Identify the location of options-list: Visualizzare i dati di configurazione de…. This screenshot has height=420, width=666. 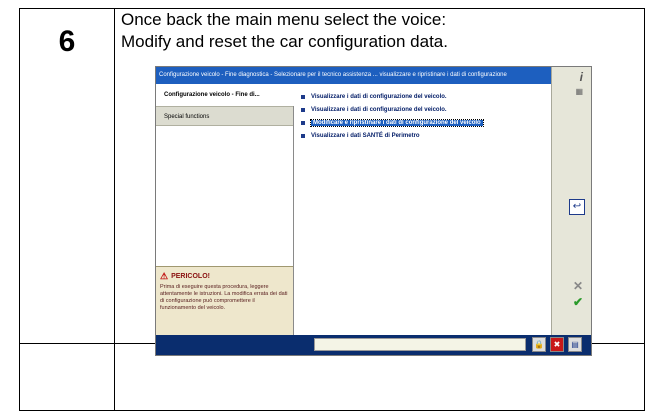
(431, 117).